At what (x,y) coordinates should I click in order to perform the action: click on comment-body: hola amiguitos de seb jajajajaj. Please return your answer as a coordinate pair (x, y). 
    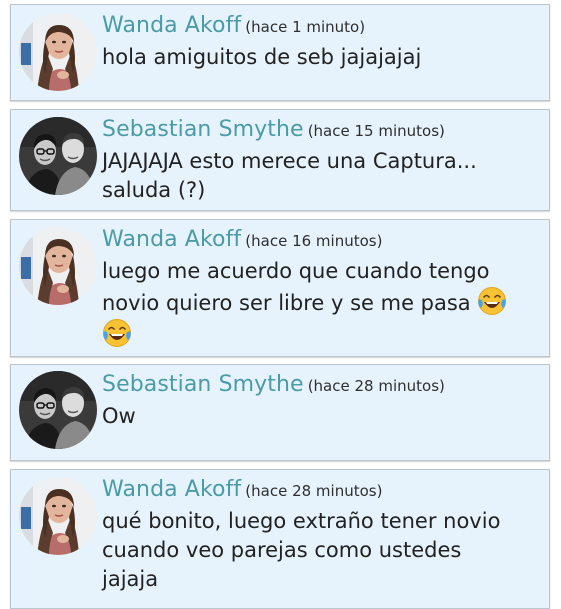
    Looking at the image, I should click on (322, 57).